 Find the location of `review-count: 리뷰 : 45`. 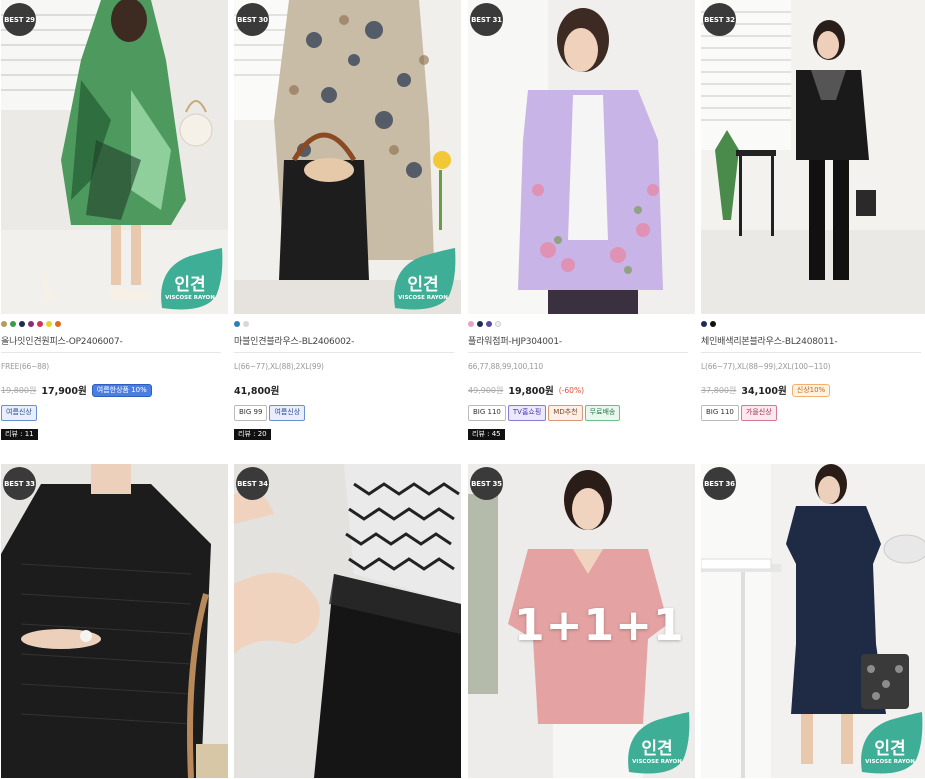

review-count: 리뷰 : 45 is located at coordinates (486, 434).